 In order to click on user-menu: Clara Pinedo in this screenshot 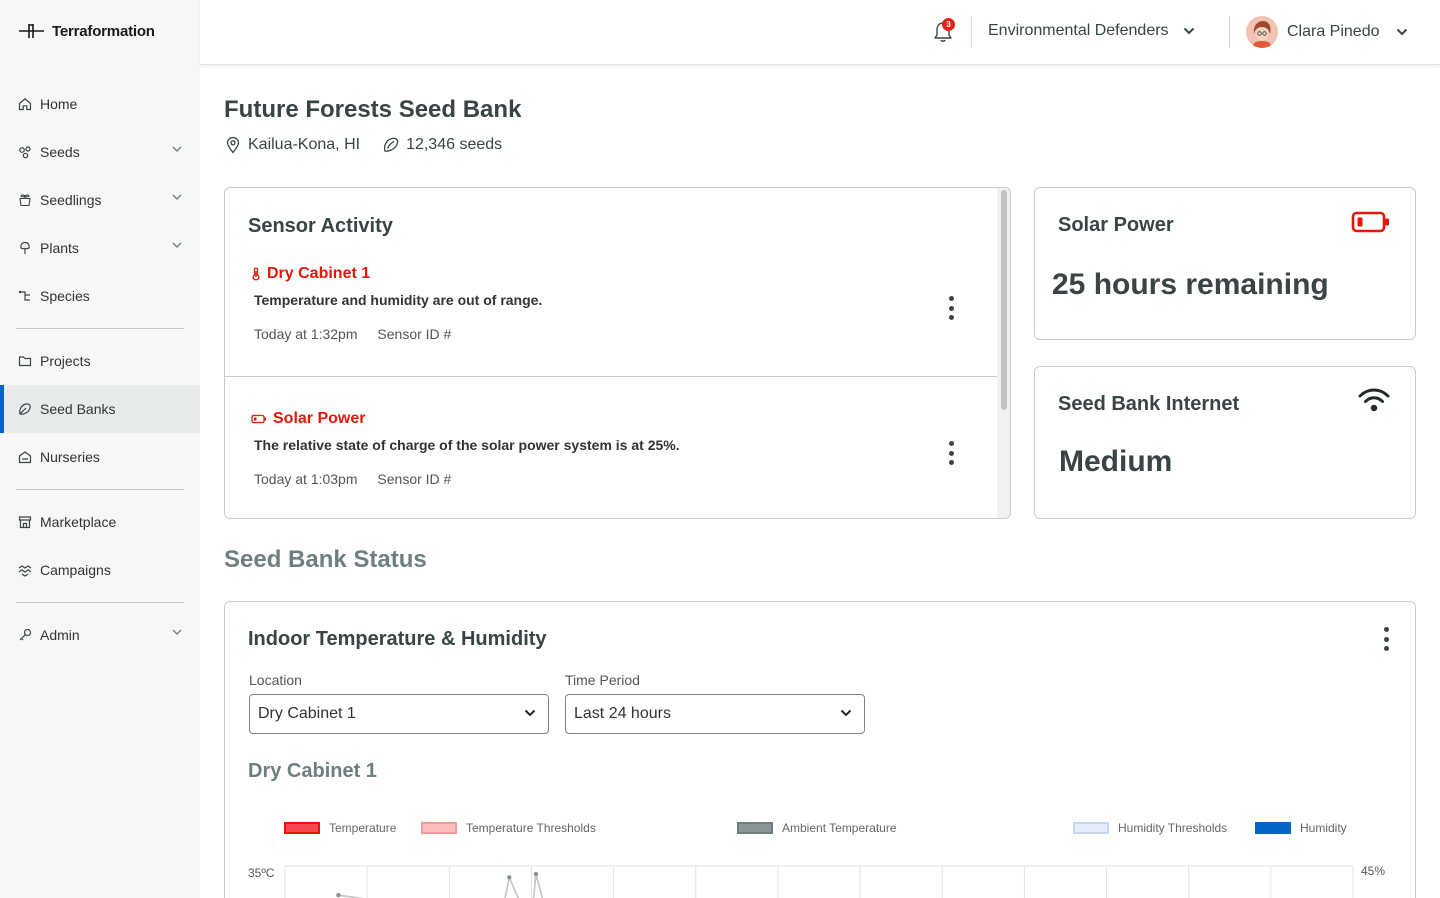, I will do `click(1327, 32)`.